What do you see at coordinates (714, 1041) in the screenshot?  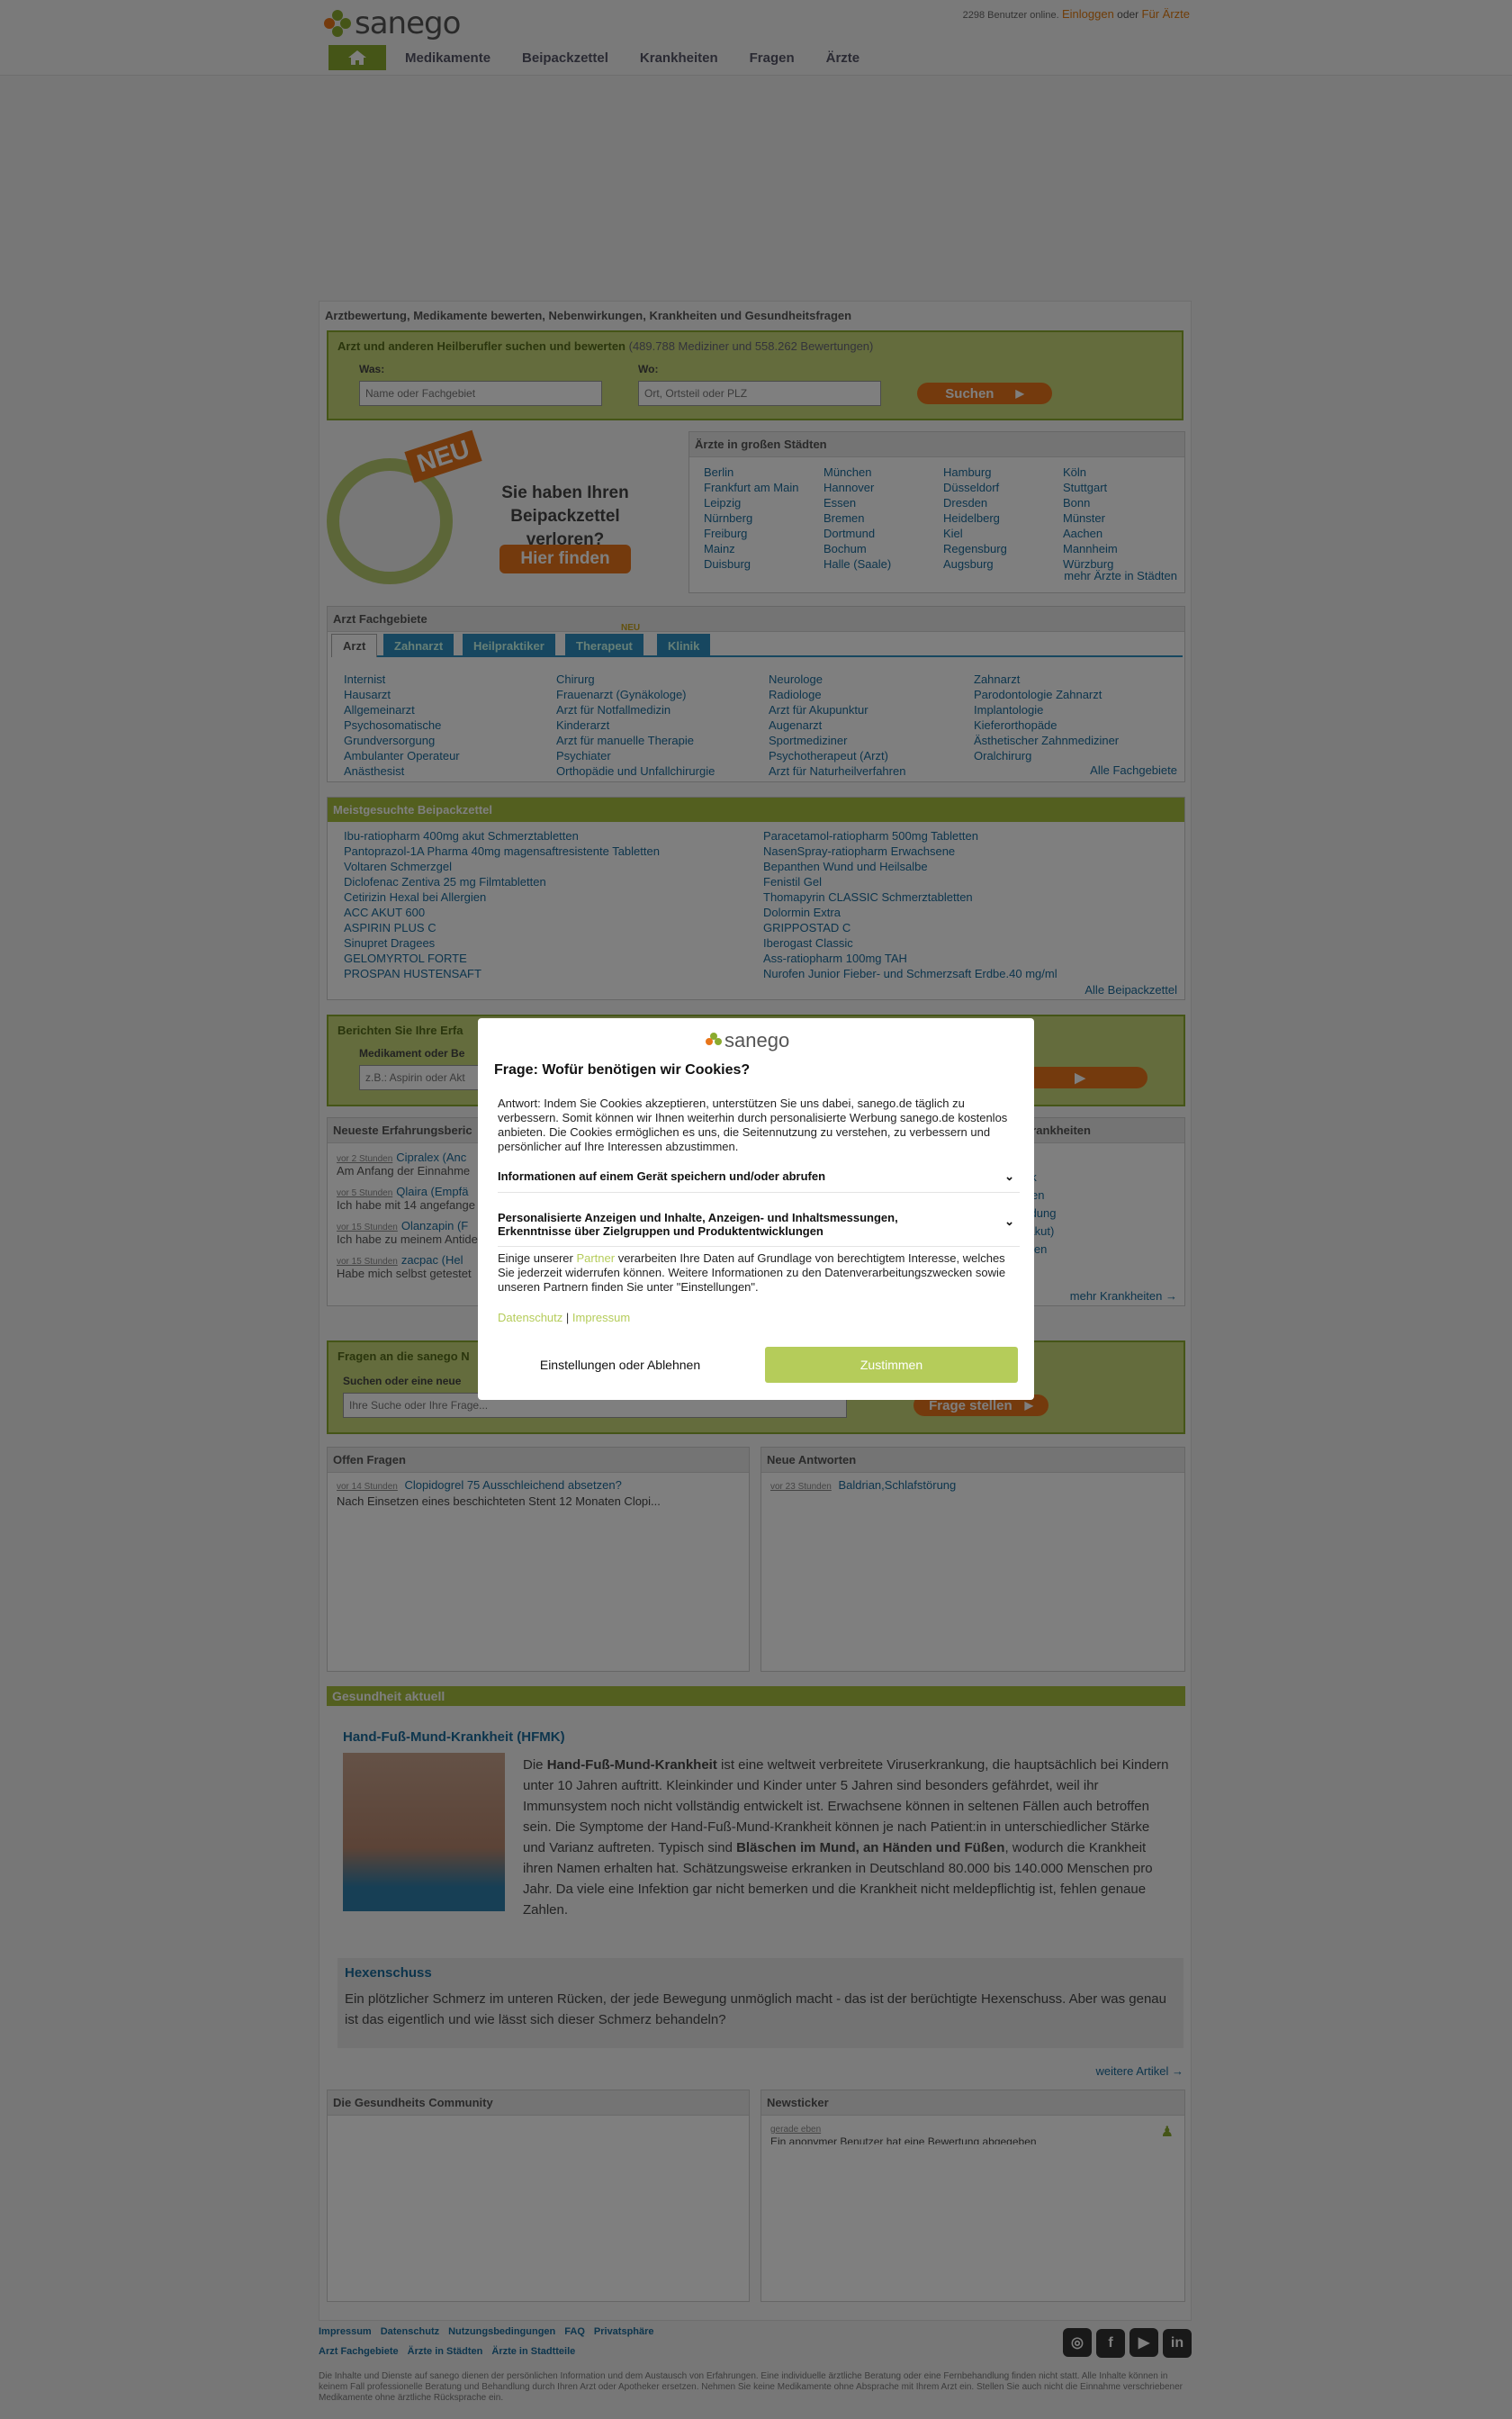 I see `sanego-logo-icon` at bounding box center [714, 1041].